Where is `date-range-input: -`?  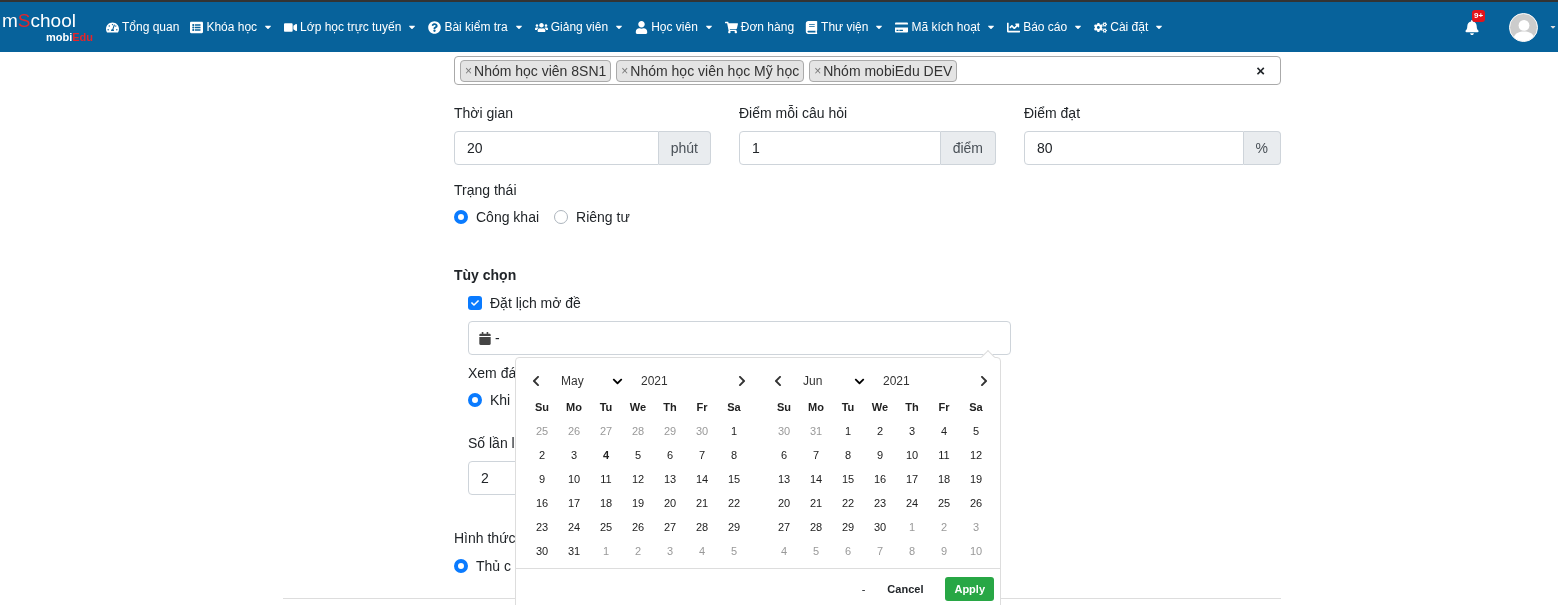 date-range-input: - is located at coordinates (739, 338).